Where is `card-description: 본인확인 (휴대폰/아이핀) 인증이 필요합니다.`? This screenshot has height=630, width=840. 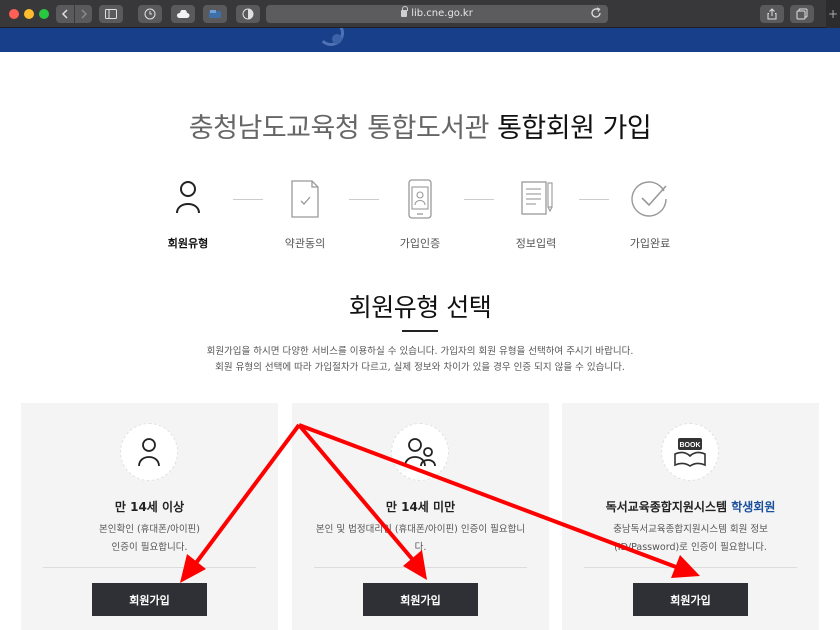 card-description: 본인확인 (휴대폰/아이핀) 인증이 필요합니다. is located at coordinates (149, 539).